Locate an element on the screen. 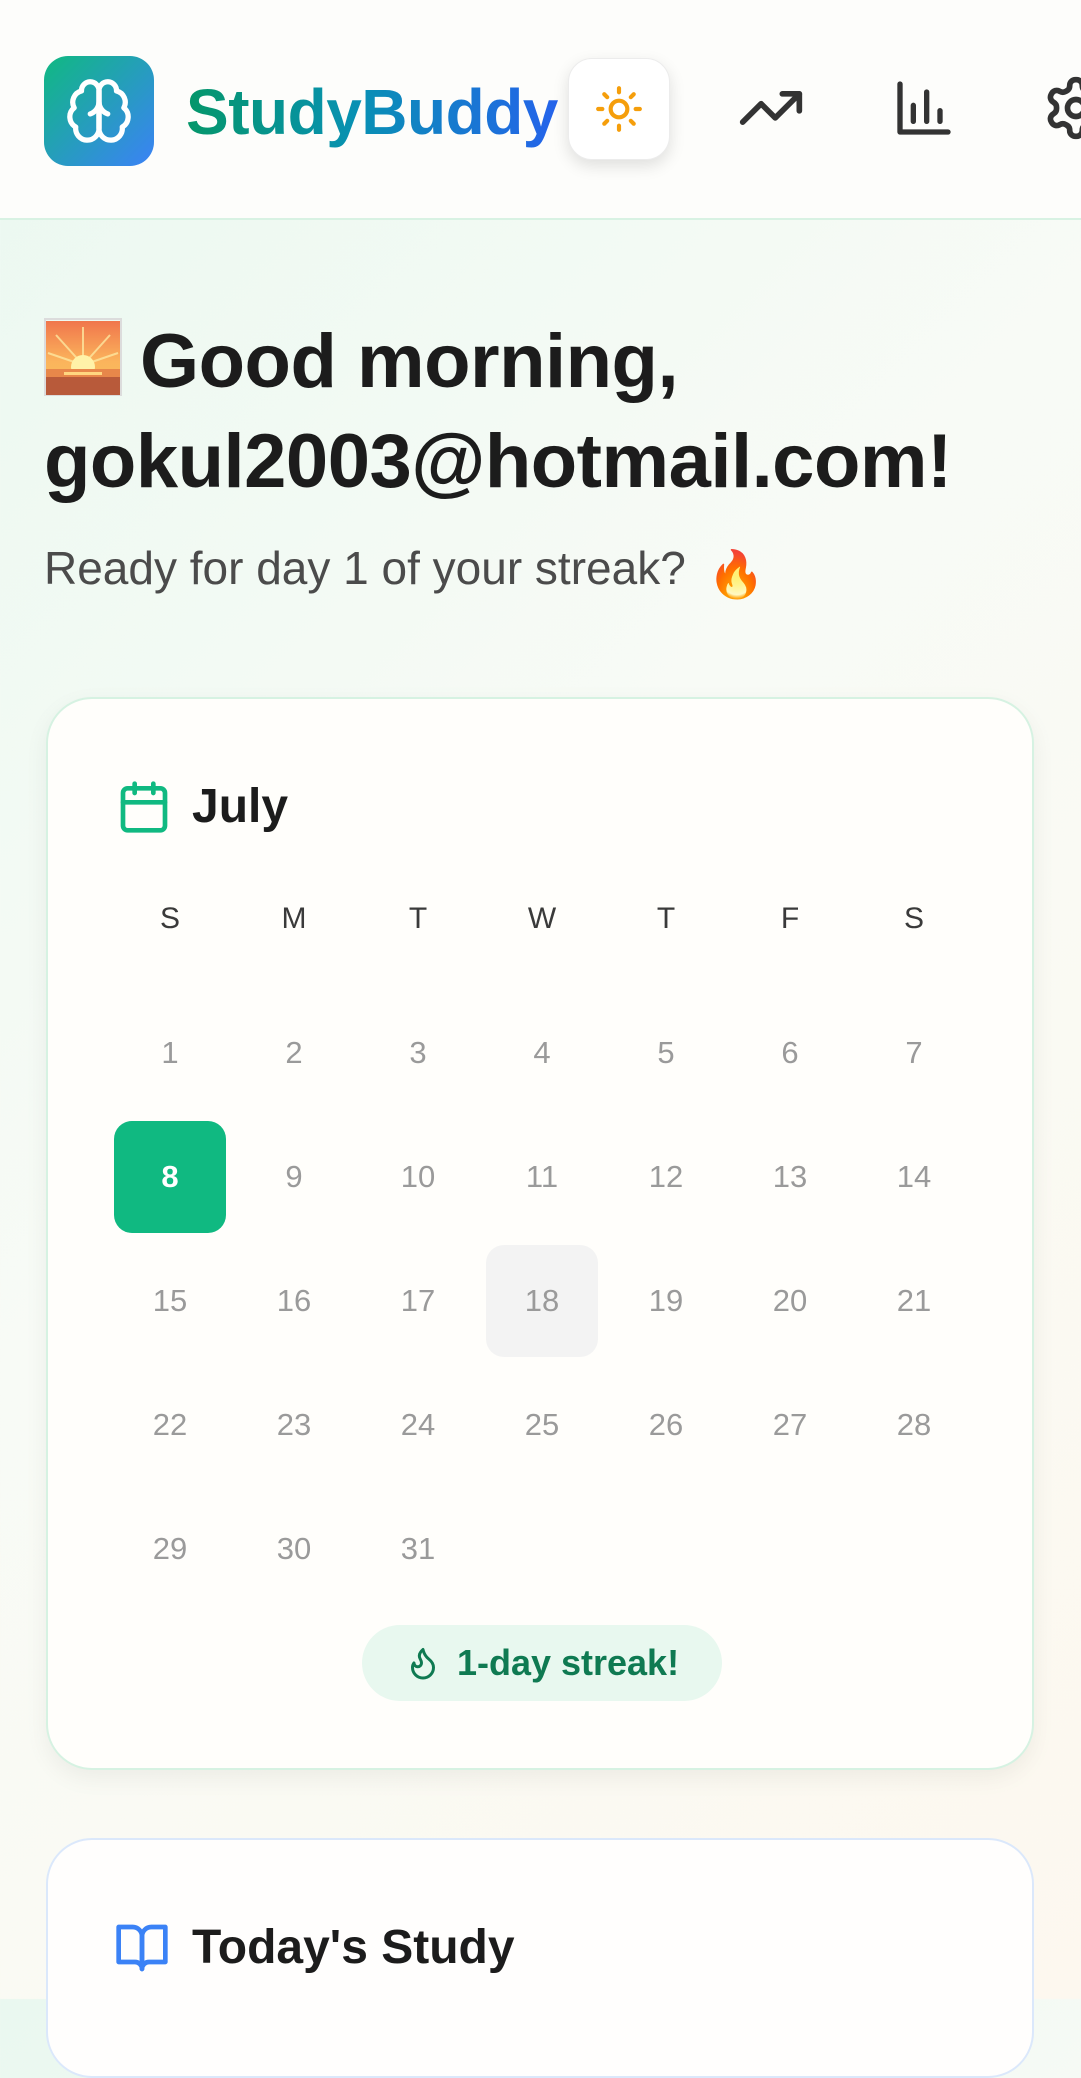  calendar-day: 27 is located at coordinates (790, 1425).